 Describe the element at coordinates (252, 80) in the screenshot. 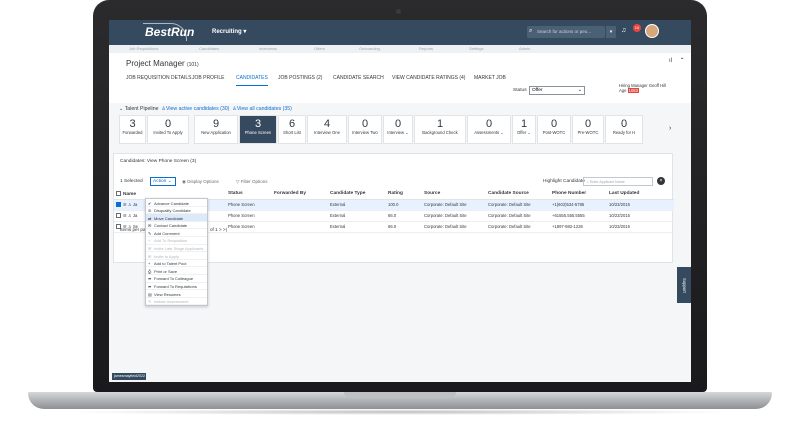

I see `tab-candidates: CANDIDATES` at that location.